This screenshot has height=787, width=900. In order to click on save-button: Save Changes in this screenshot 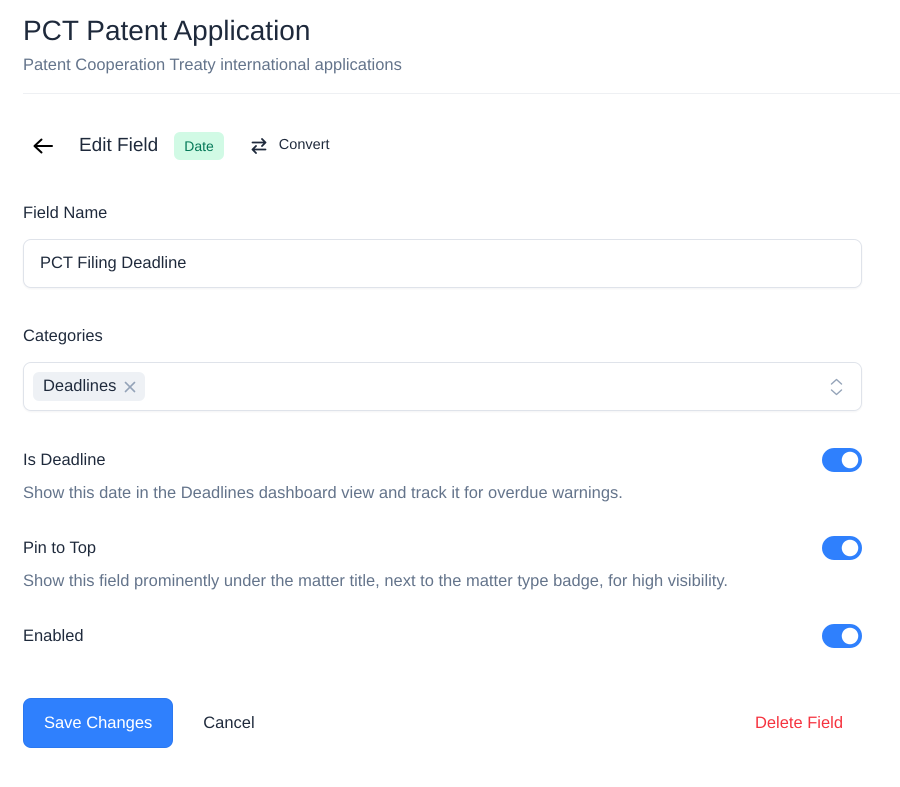, I will do `click(98, 723)`.